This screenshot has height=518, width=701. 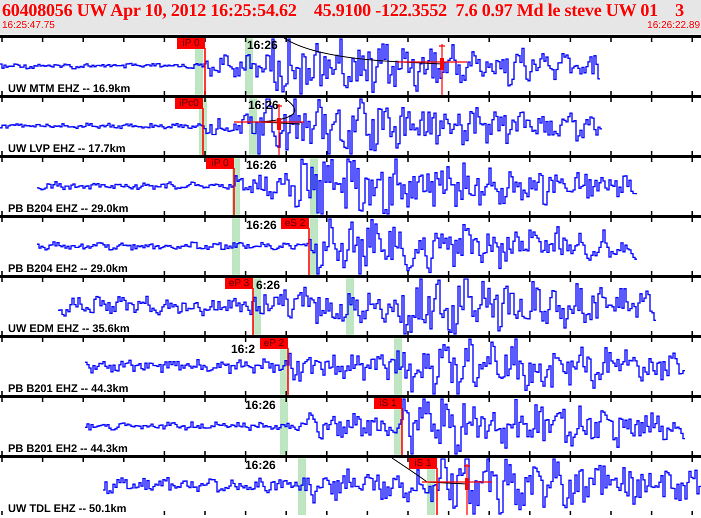 What do you see at coordinates (243, 349) in the screenshot?
I see `time-label: 16:2` at bounding box center [243, 349].